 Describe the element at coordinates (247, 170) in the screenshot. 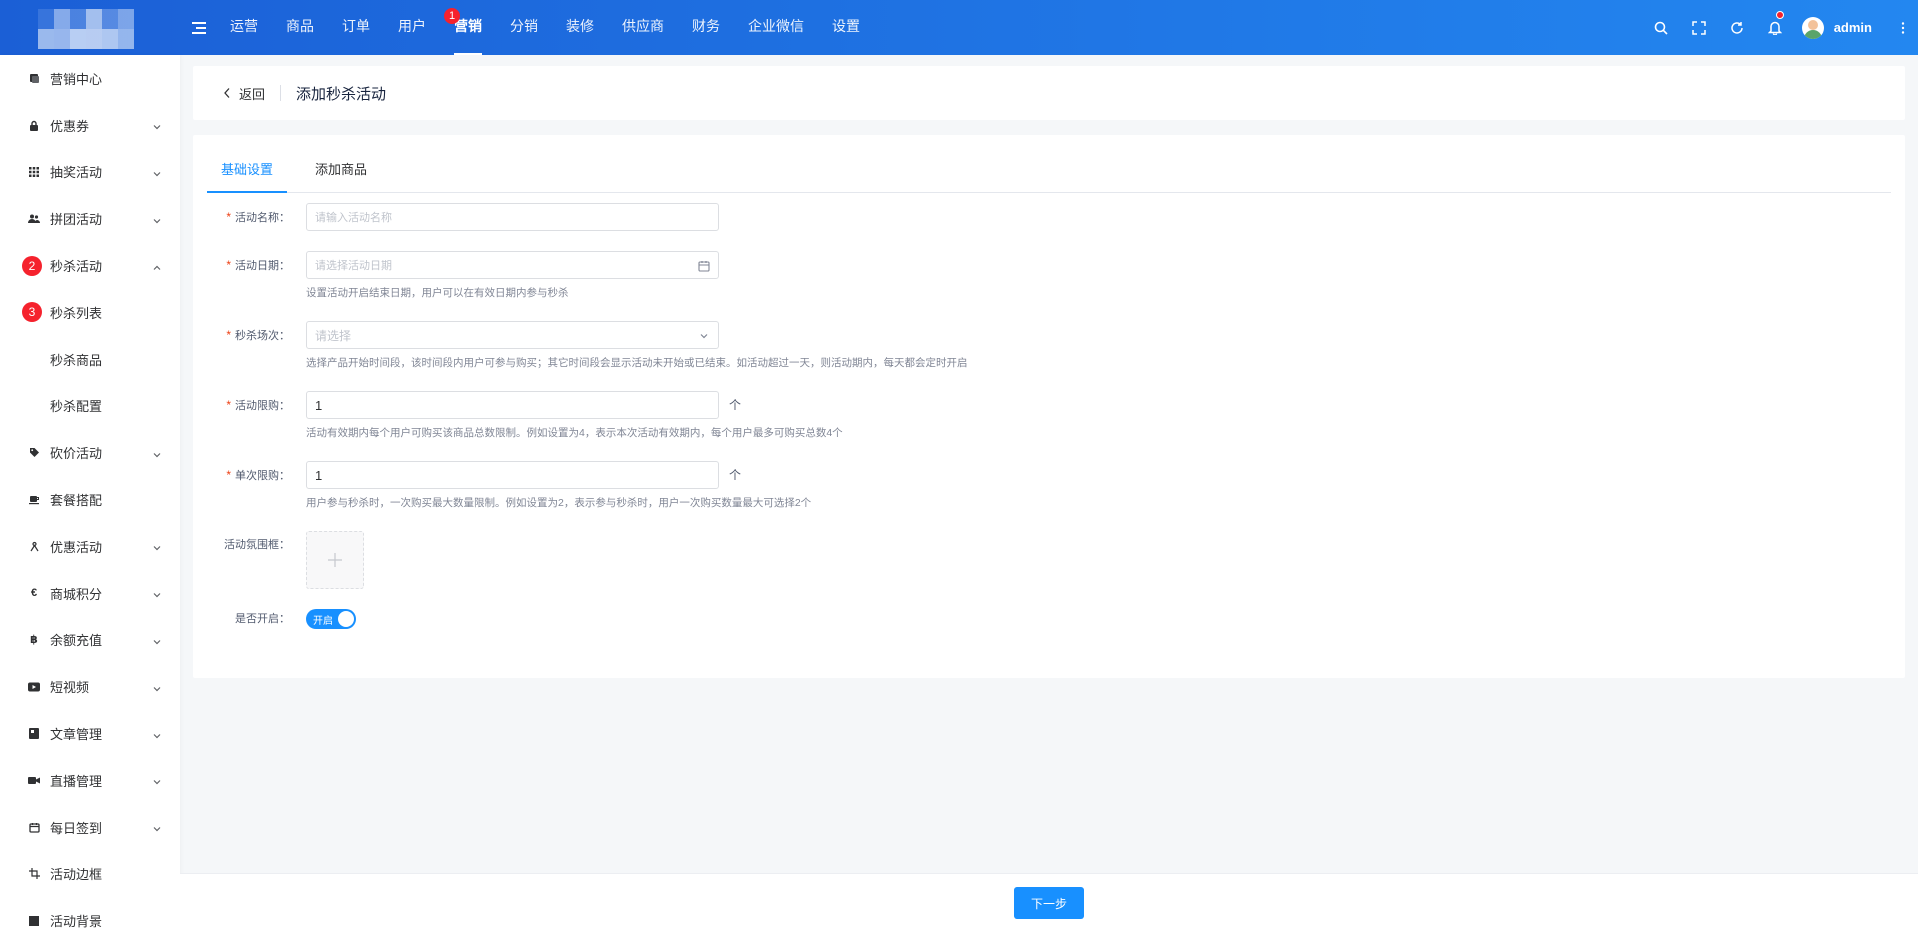

I see `tab-basic-settings: 基础设置` at that location.